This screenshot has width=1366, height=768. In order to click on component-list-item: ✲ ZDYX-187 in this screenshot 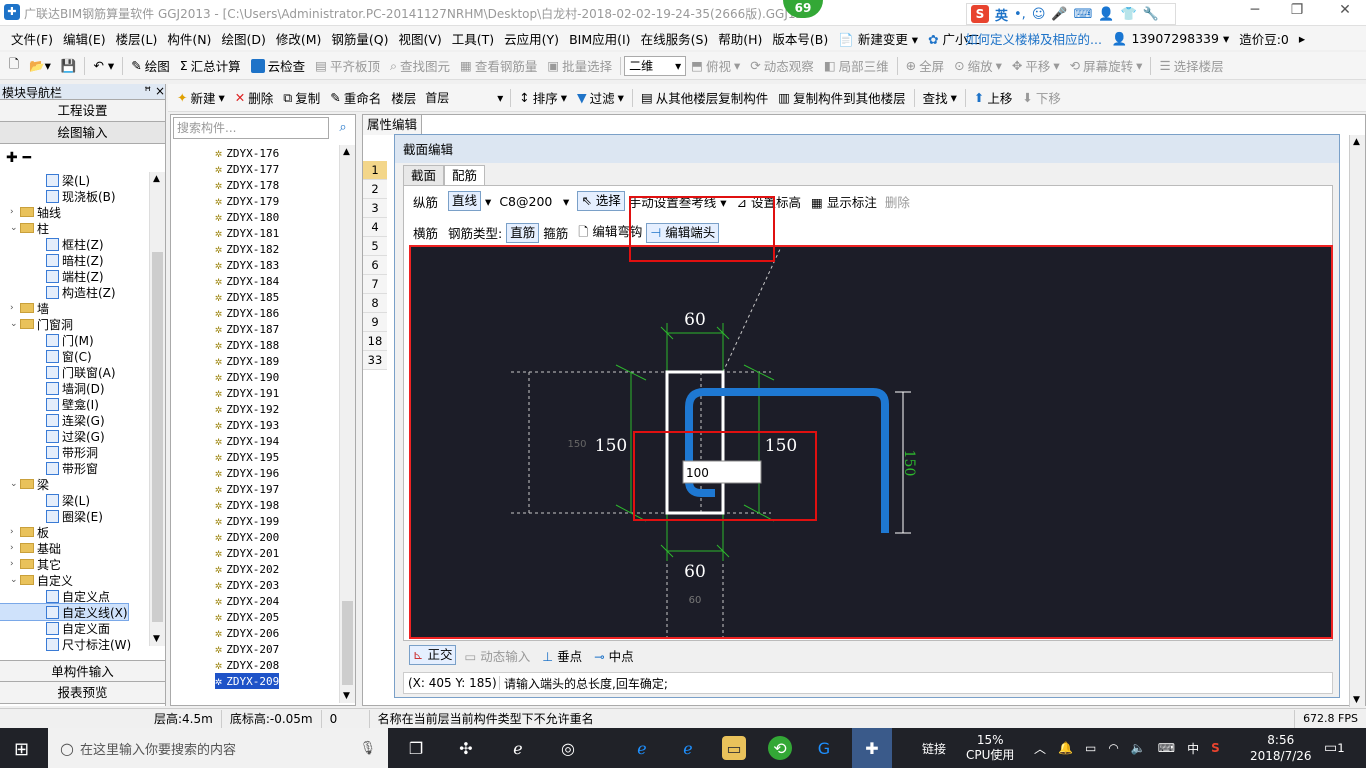, I will do `click(247, 329)`.